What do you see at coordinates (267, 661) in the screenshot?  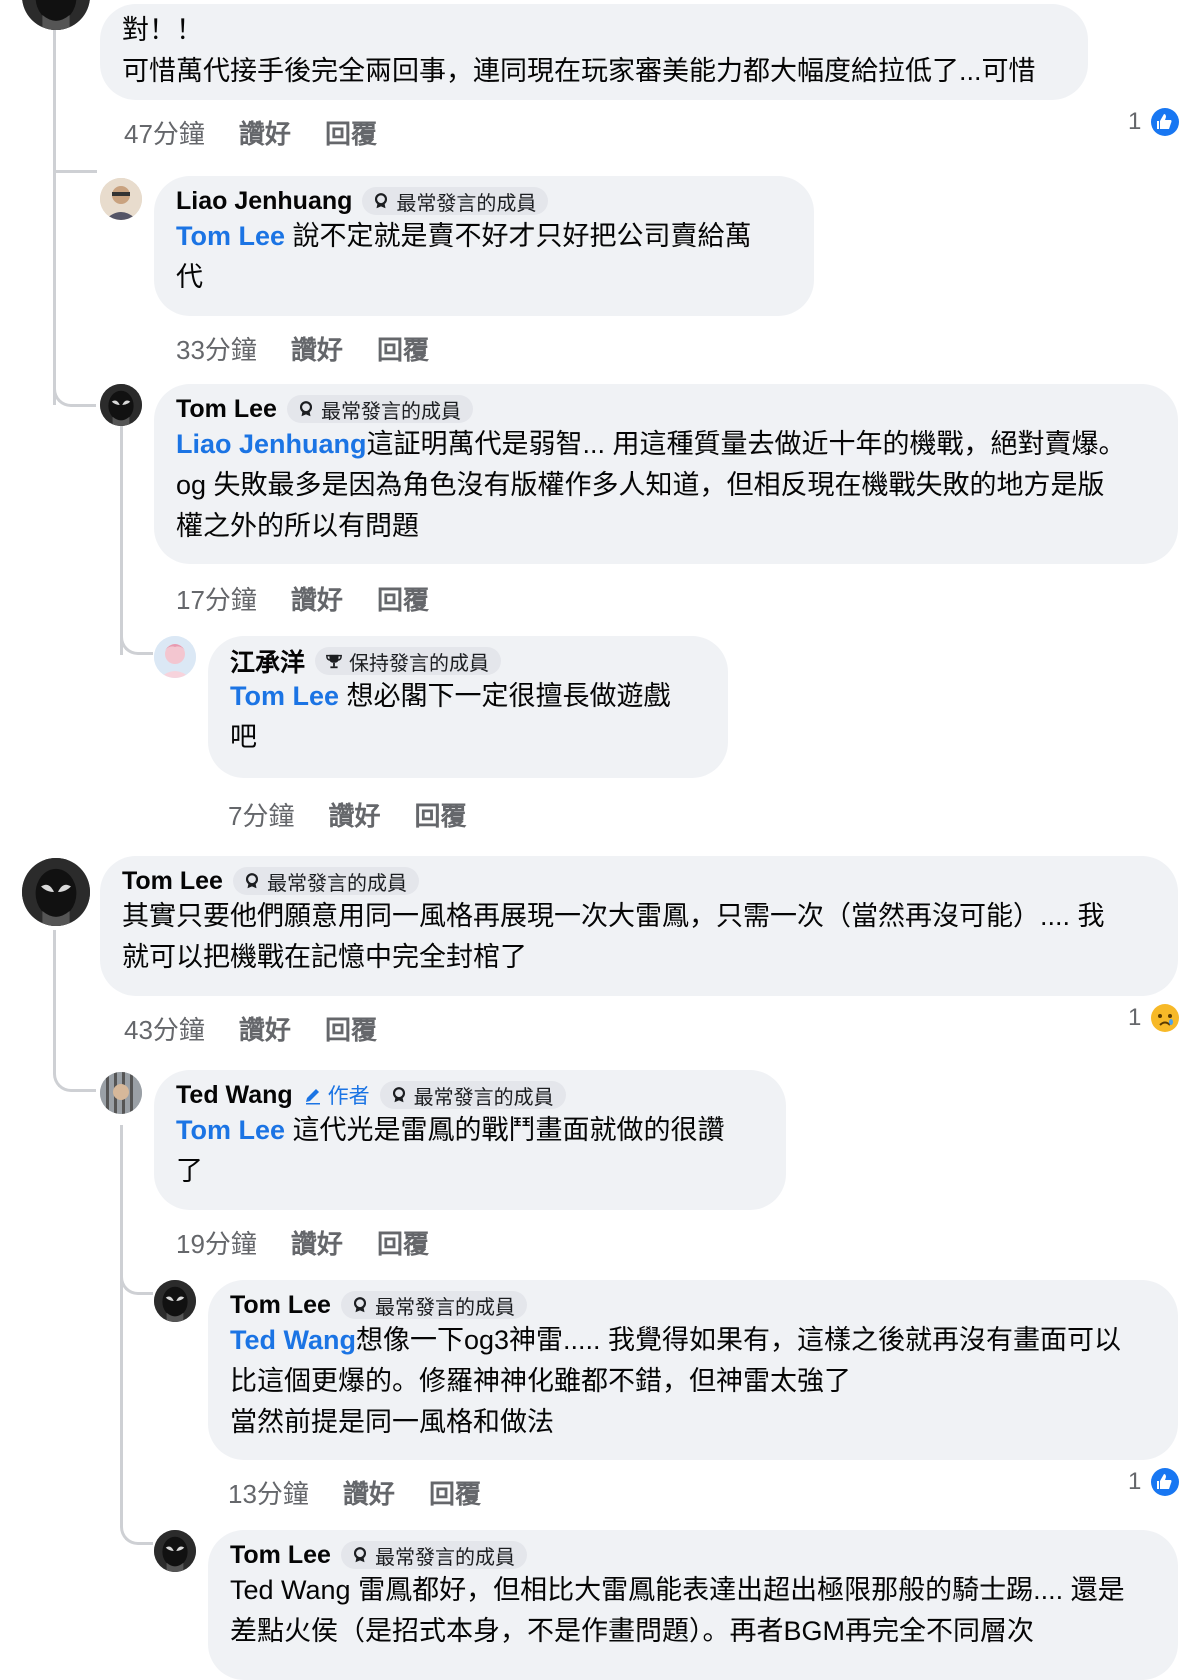 I see `commenter-name: 江承洋` at bounding box center [267, 661].